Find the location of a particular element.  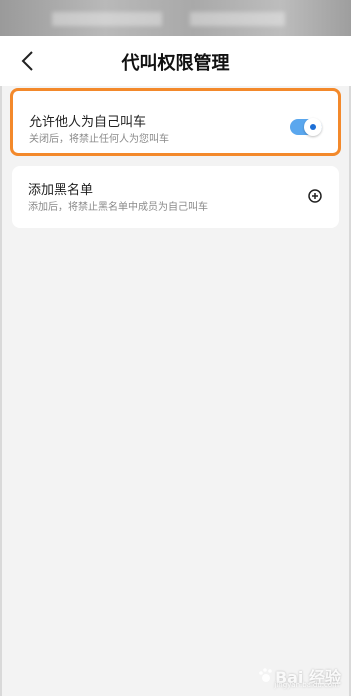

watermark-url: jingyan.baidu.com is located at coordinates (306, 685).